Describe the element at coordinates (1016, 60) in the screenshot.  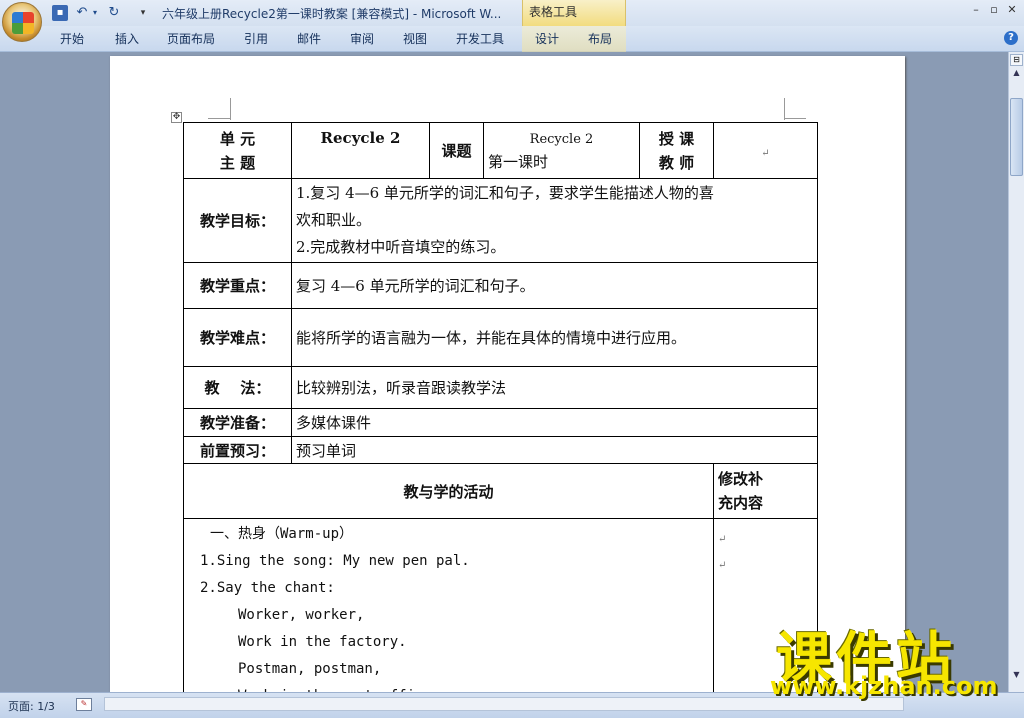
I see `ruler-toggle-icon: ⊟` at that location.